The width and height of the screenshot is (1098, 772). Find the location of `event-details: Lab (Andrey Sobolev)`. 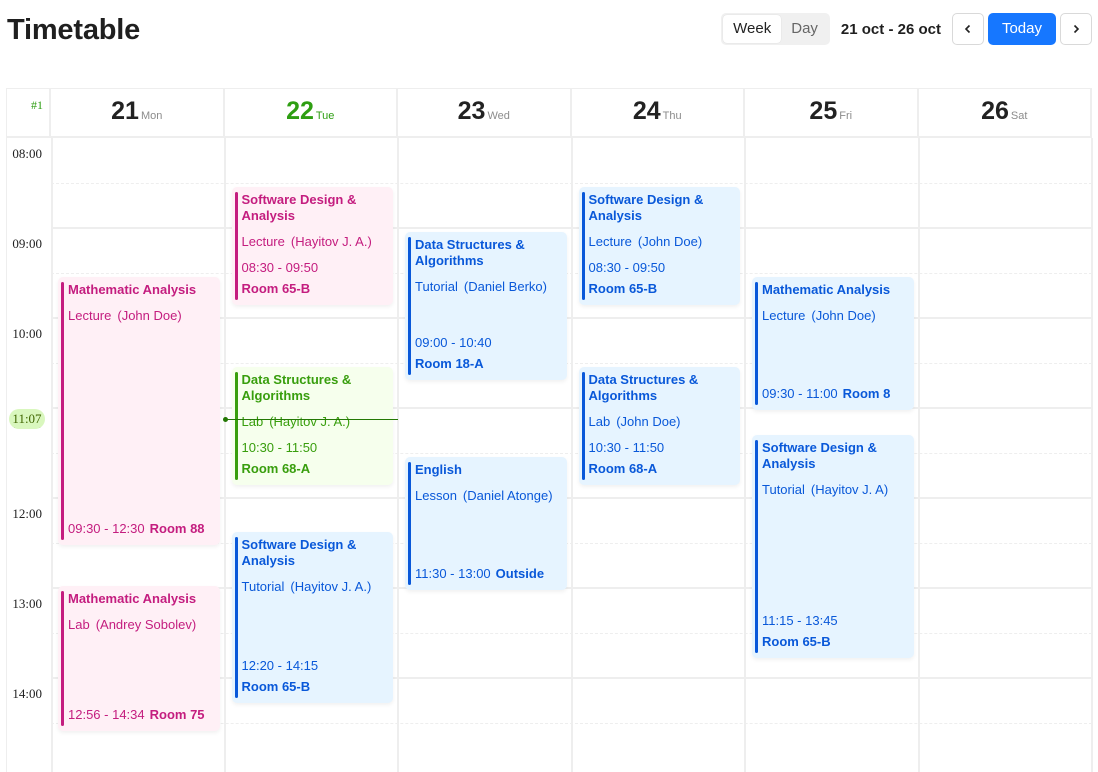

event-details: Lab (Andrey Sobolev) is located at coordinates (141, 625).